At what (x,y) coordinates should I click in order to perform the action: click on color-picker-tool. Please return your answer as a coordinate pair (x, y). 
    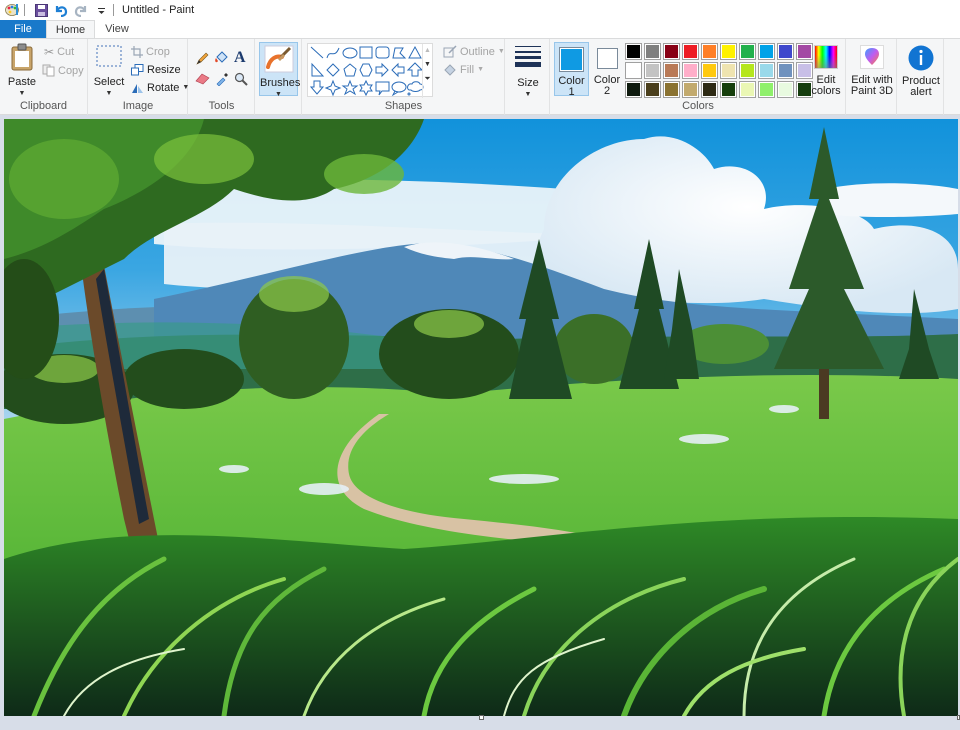
    Looking at the image, I should click on (222, 80).